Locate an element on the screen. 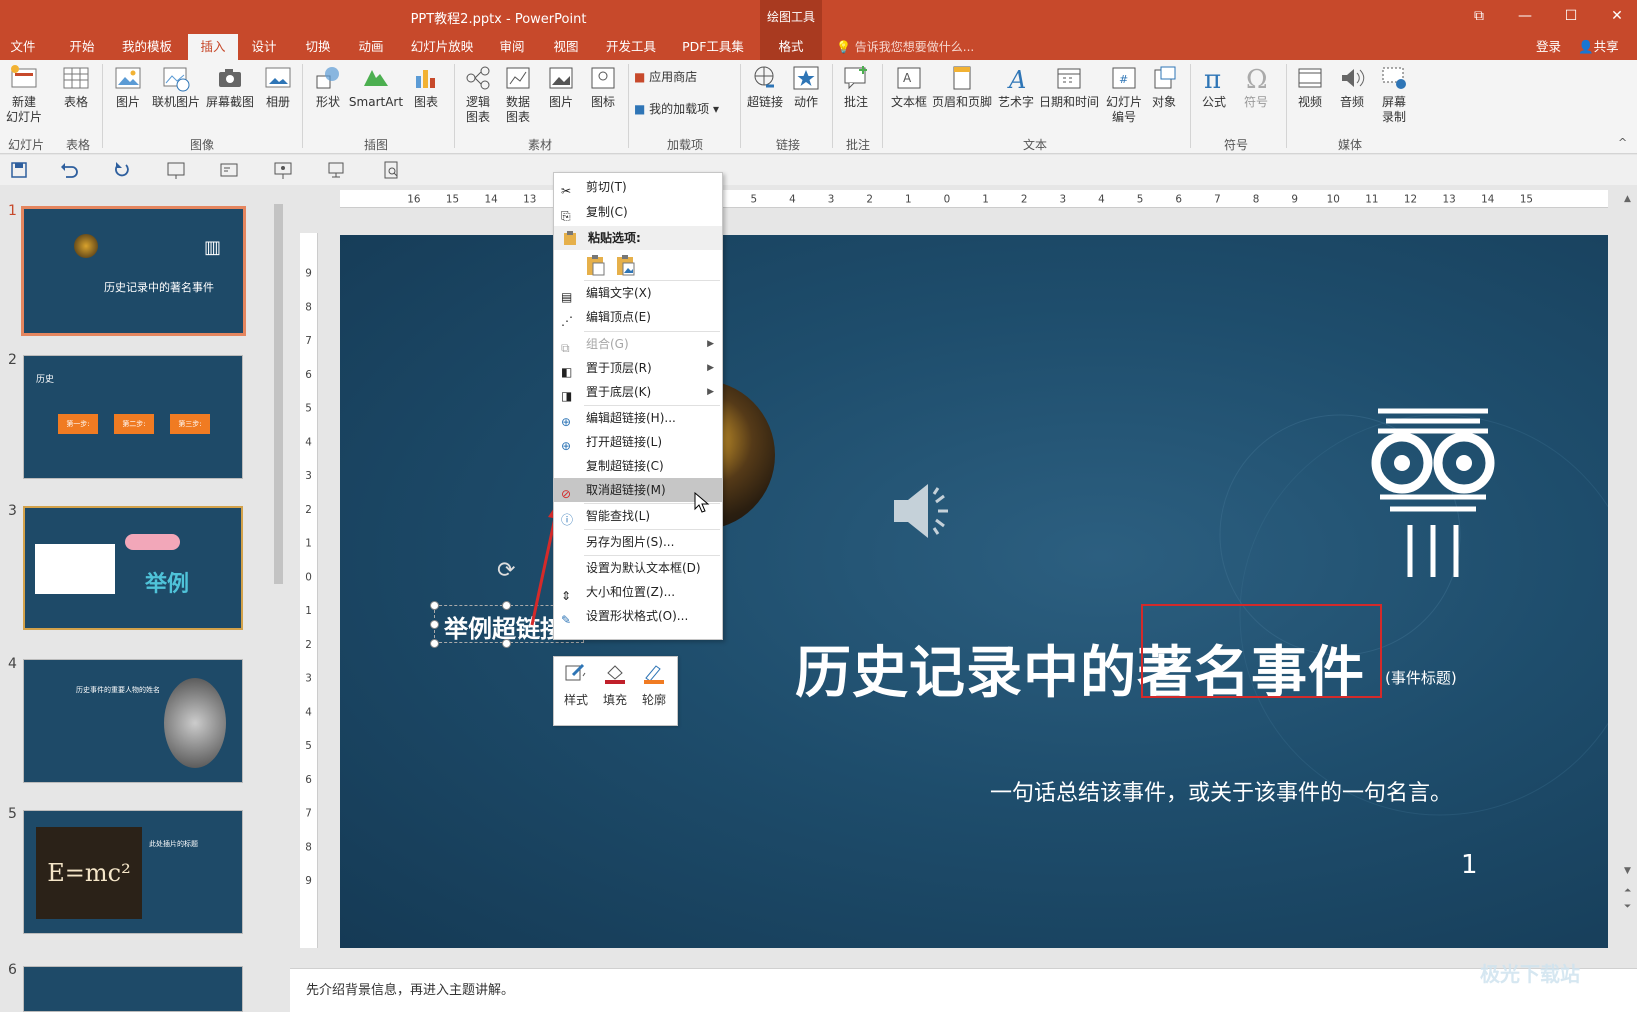  menu-item-set-default-textbox: 设置为默认文本框(D) is located at coordinates (638, 568).